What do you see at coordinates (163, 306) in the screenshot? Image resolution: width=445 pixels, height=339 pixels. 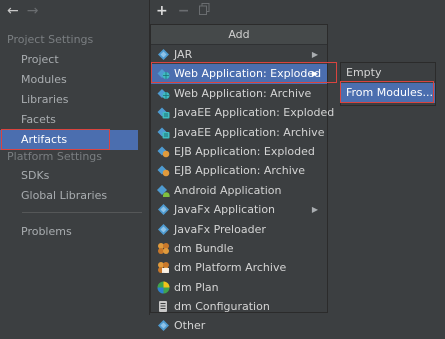 I see `dm-configuration-icon` at bounding box center [163, 306].